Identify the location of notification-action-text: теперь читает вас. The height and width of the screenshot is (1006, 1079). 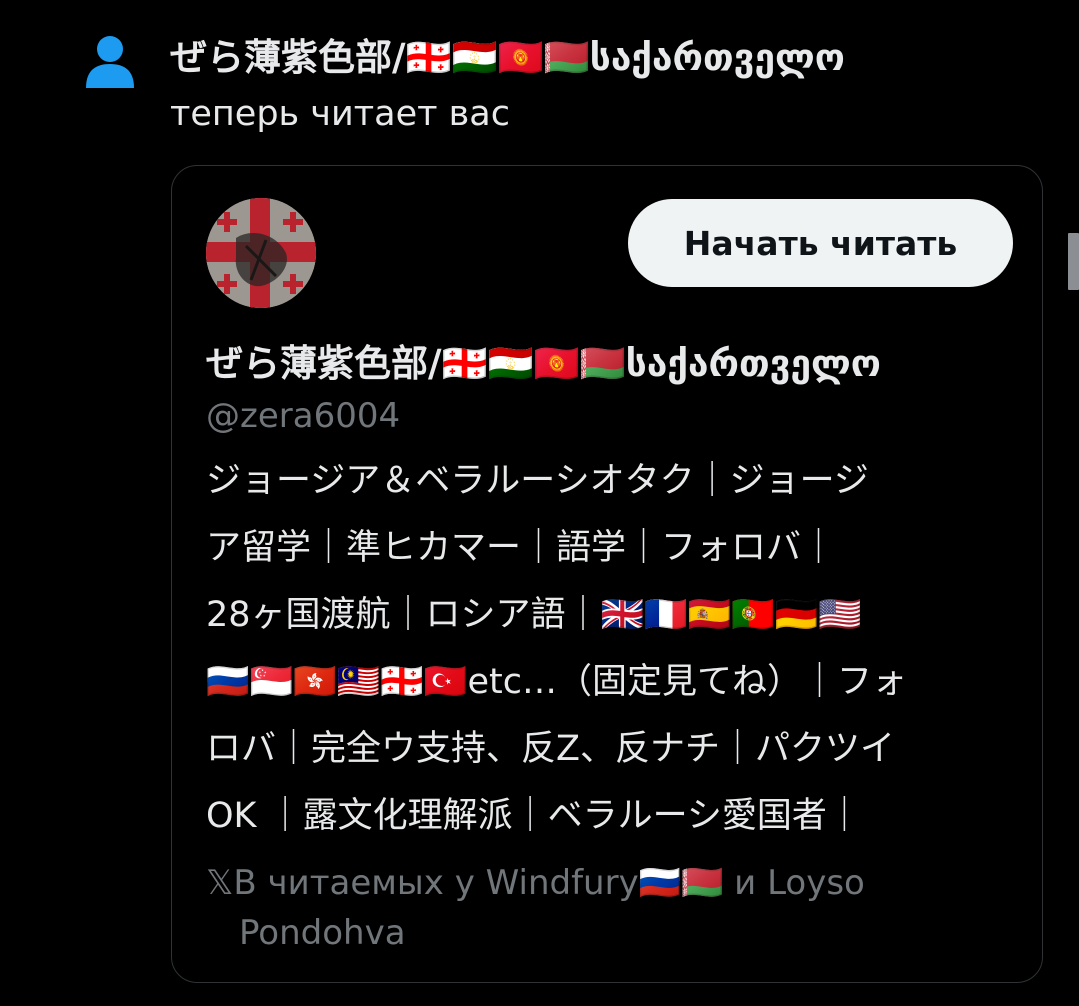
(340, 114).